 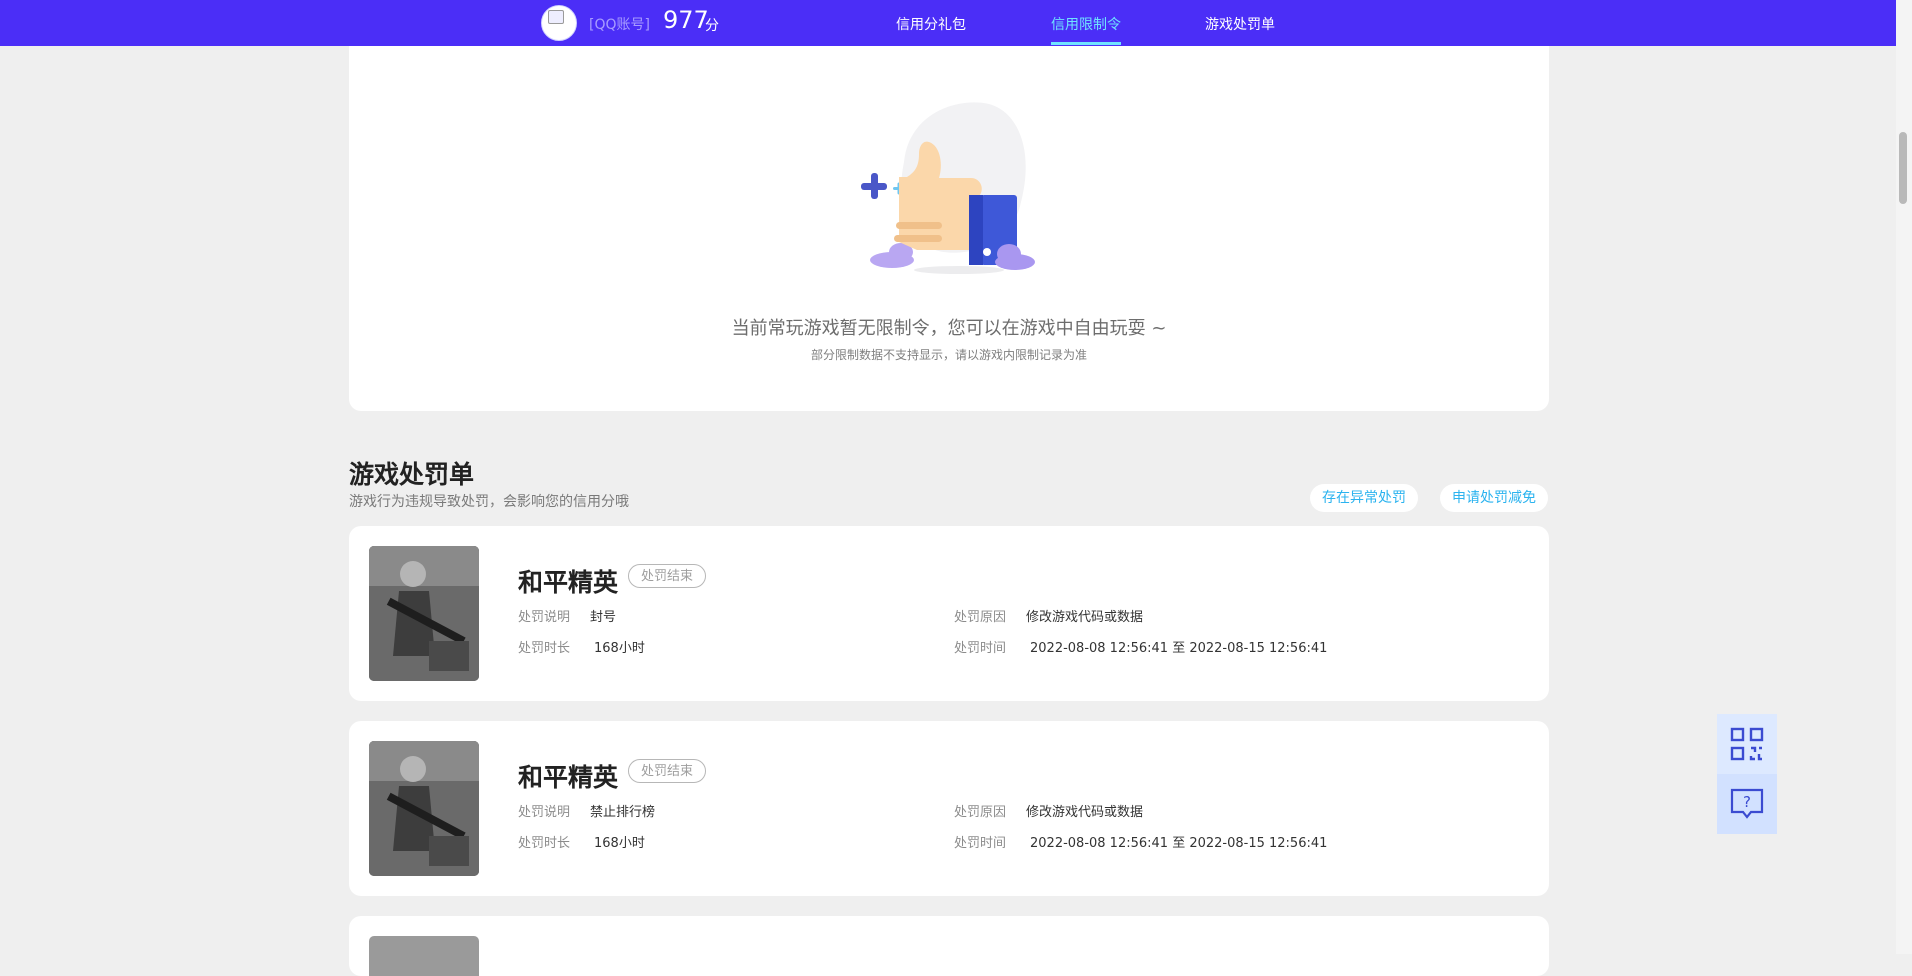 What do you see at coordinates (1364, 498) in the screenshot?
I see `report-abnormal-penalty-button: 存在异常处罚` at bounding box center [1364, 498].